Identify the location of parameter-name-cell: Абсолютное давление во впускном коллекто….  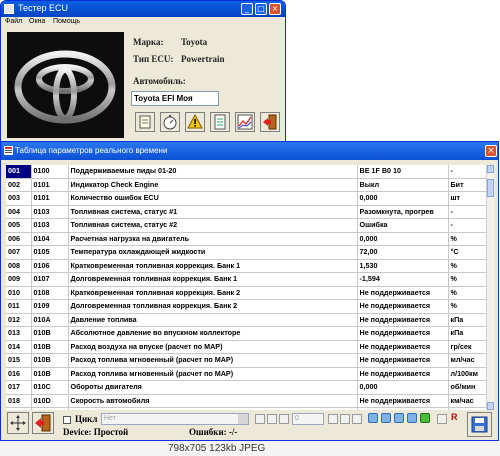
(213, 333).